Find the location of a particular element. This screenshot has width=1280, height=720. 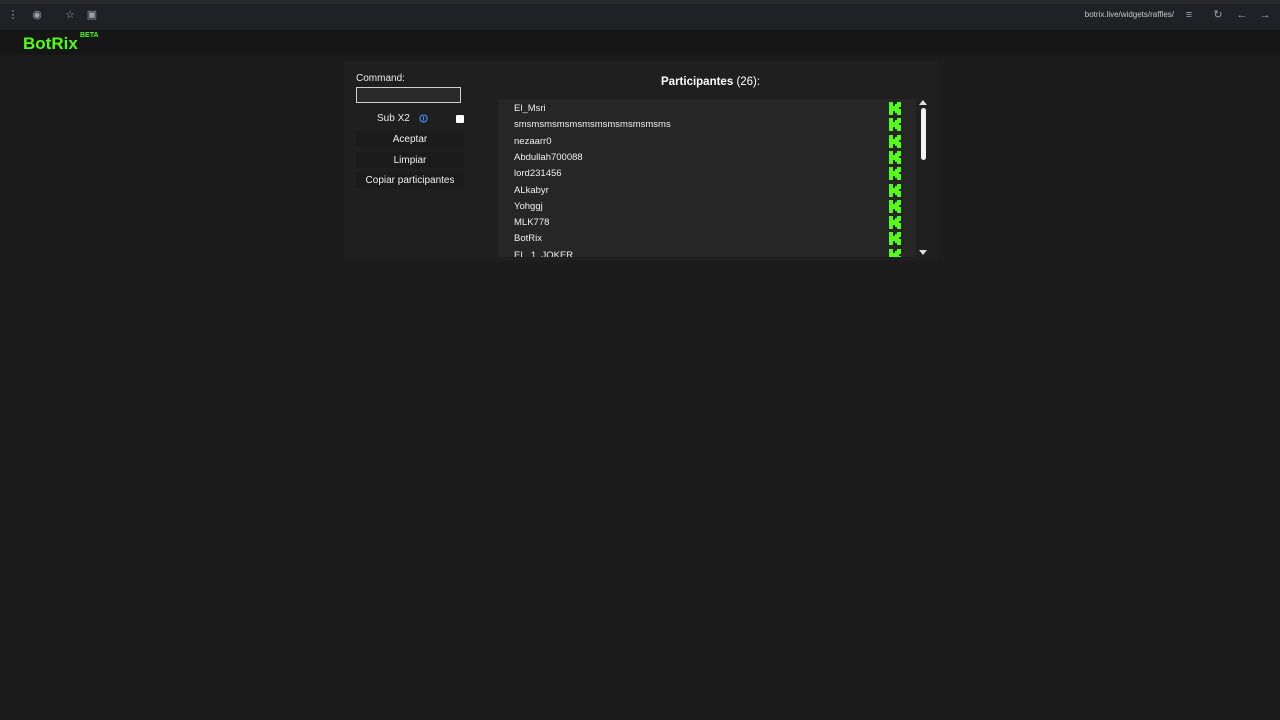

star-icon: ☆ is located at coordinates (70, 15).